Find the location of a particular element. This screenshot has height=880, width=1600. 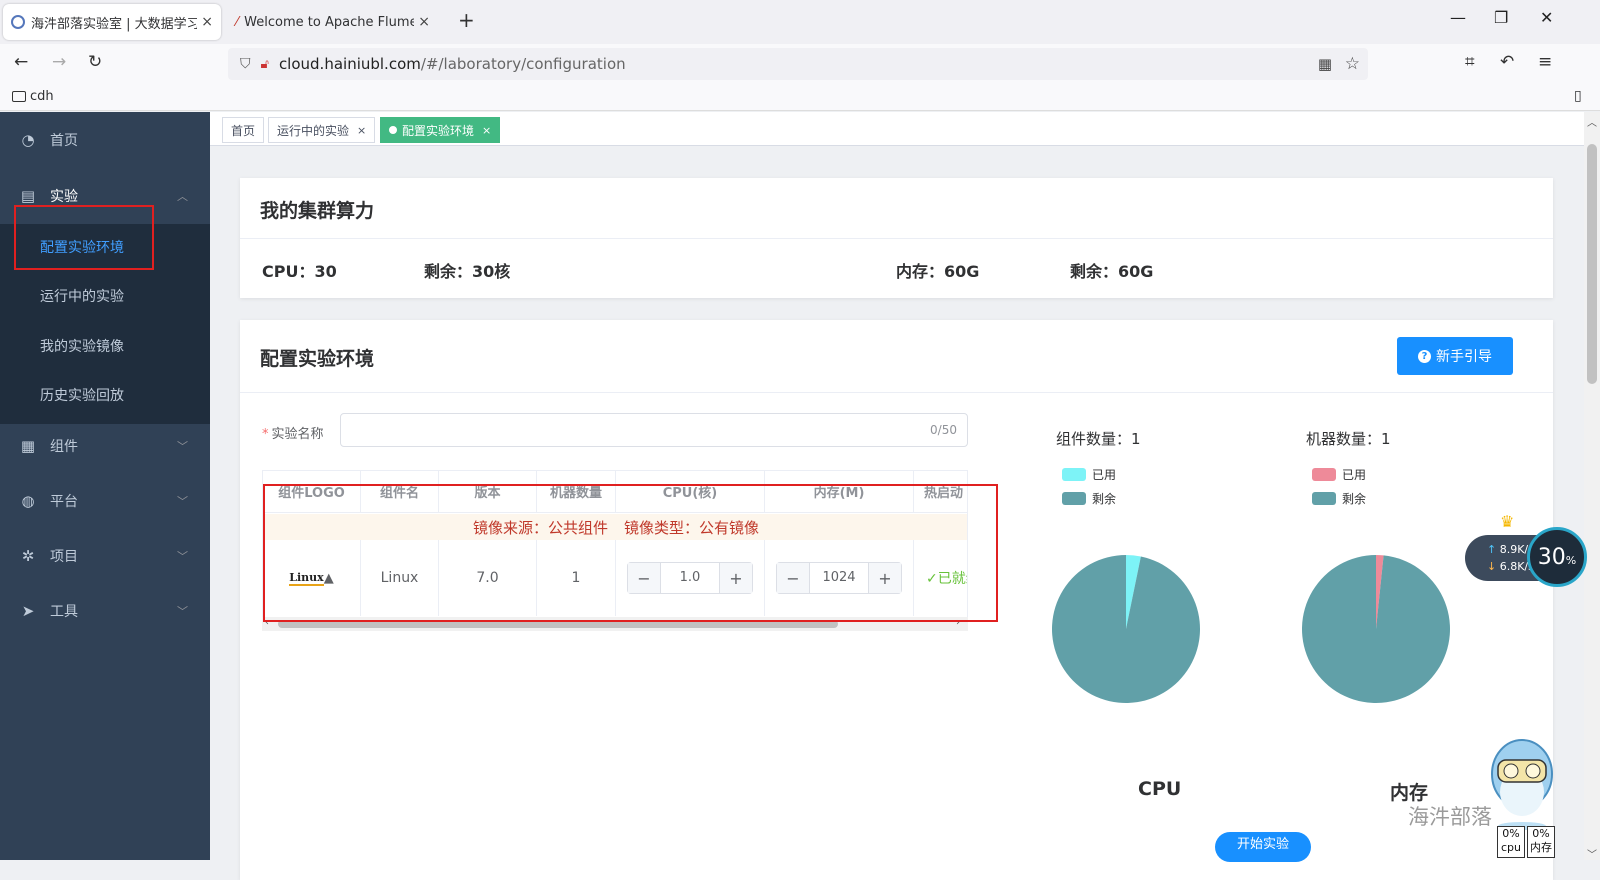

machines-count: 机器数量：1 is located at coordinates (1348, 439).